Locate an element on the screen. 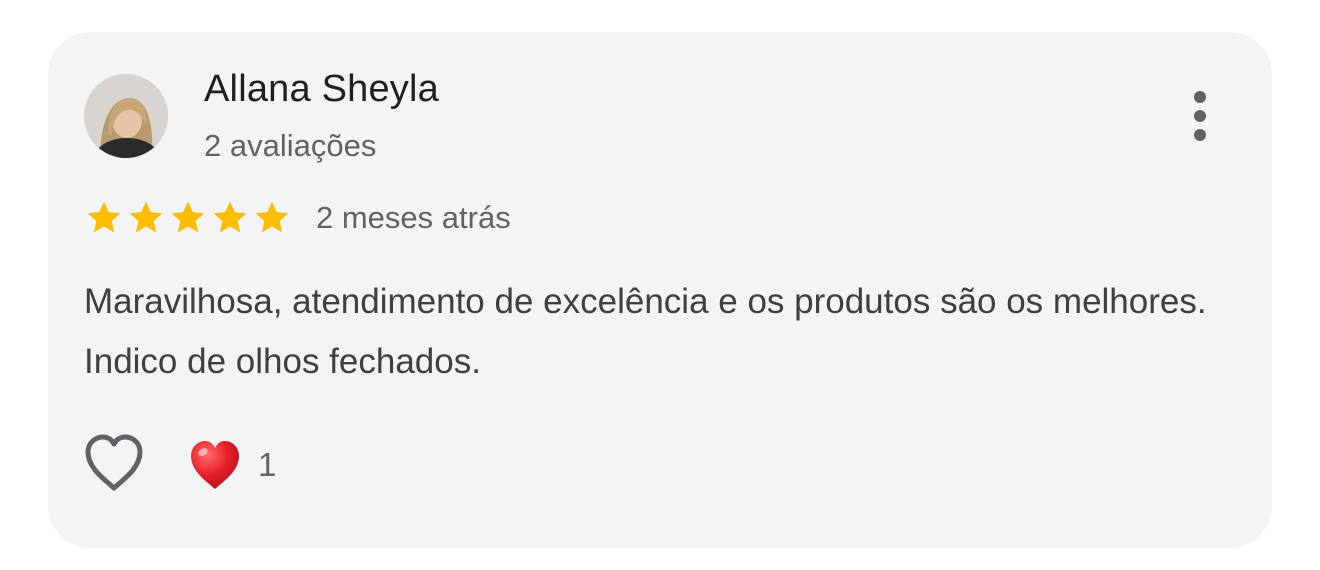 This screenshot has width=1320, height=570. rating-row: 2 meses atrás is located at coordinates (297, 218).